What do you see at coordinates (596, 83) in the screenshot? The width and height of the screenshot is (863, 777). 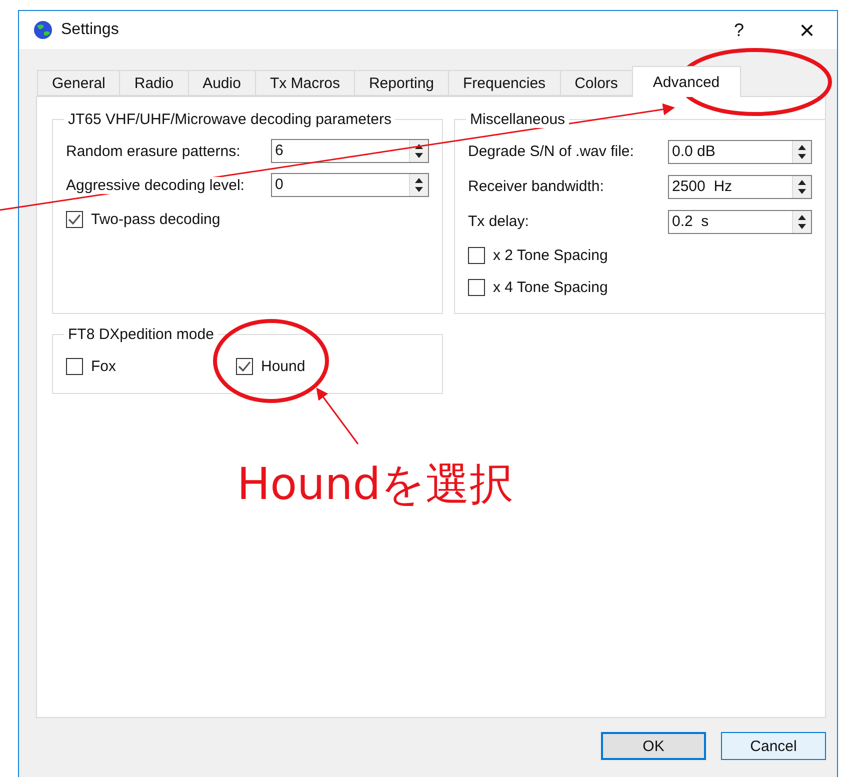 I see `tab: Colors` at bounding box center [596, 83].